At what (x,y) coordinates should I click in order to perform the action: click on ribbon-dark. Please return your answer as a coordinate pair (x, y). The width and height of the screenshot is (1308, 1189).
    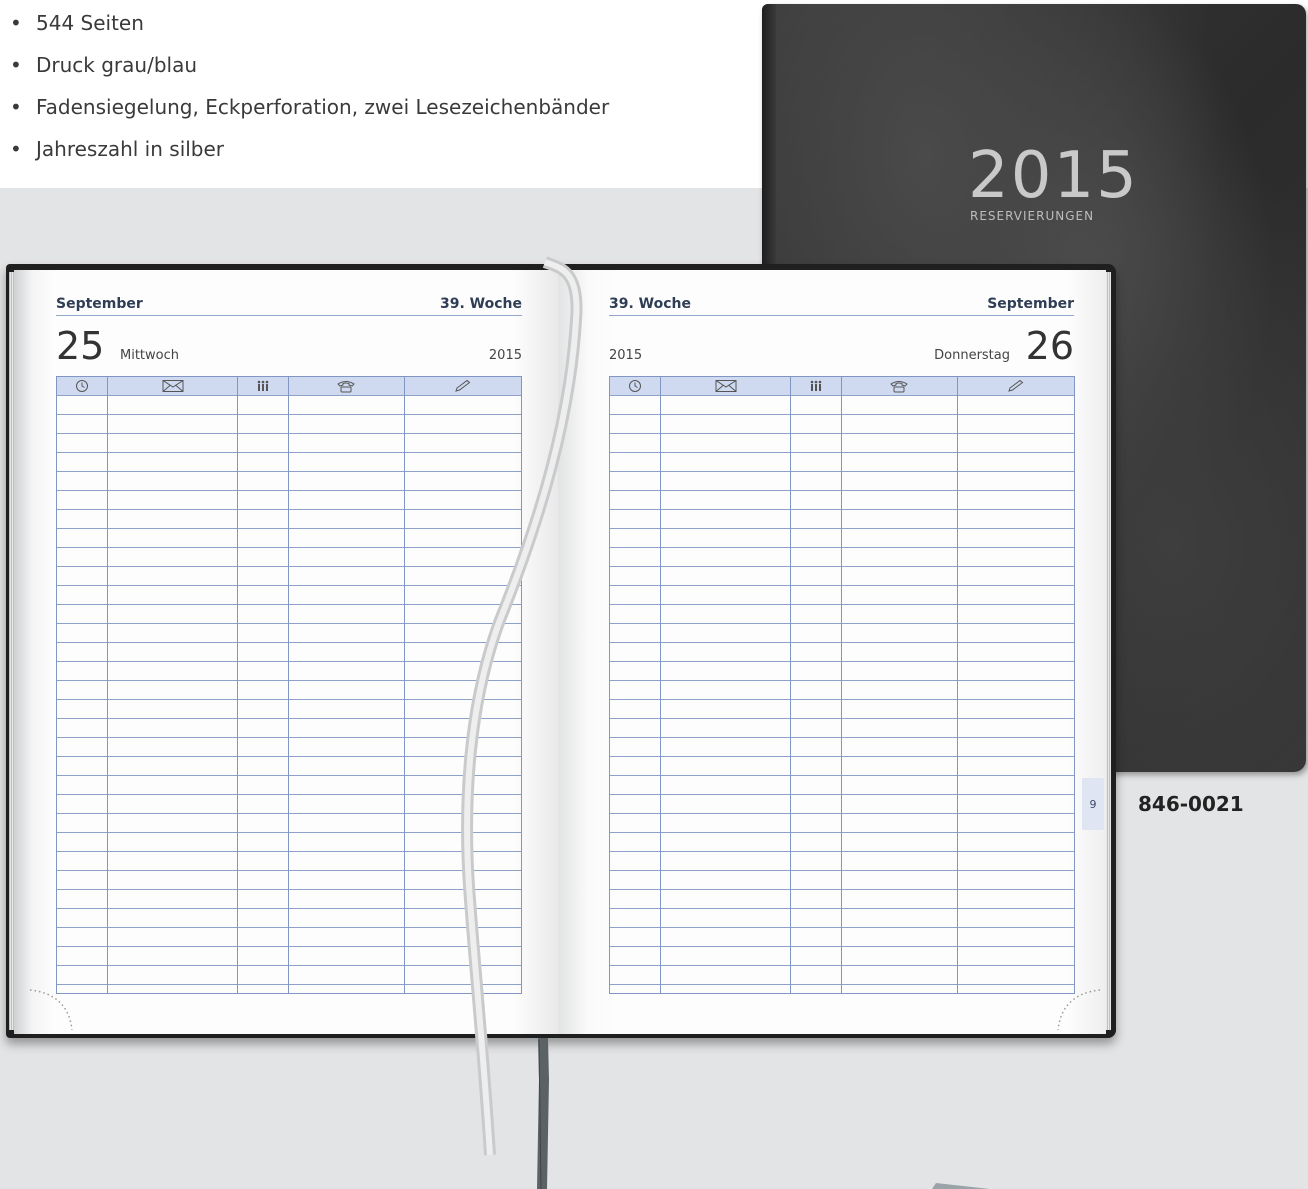
    Looking at the image, I should click on (543, 1113).